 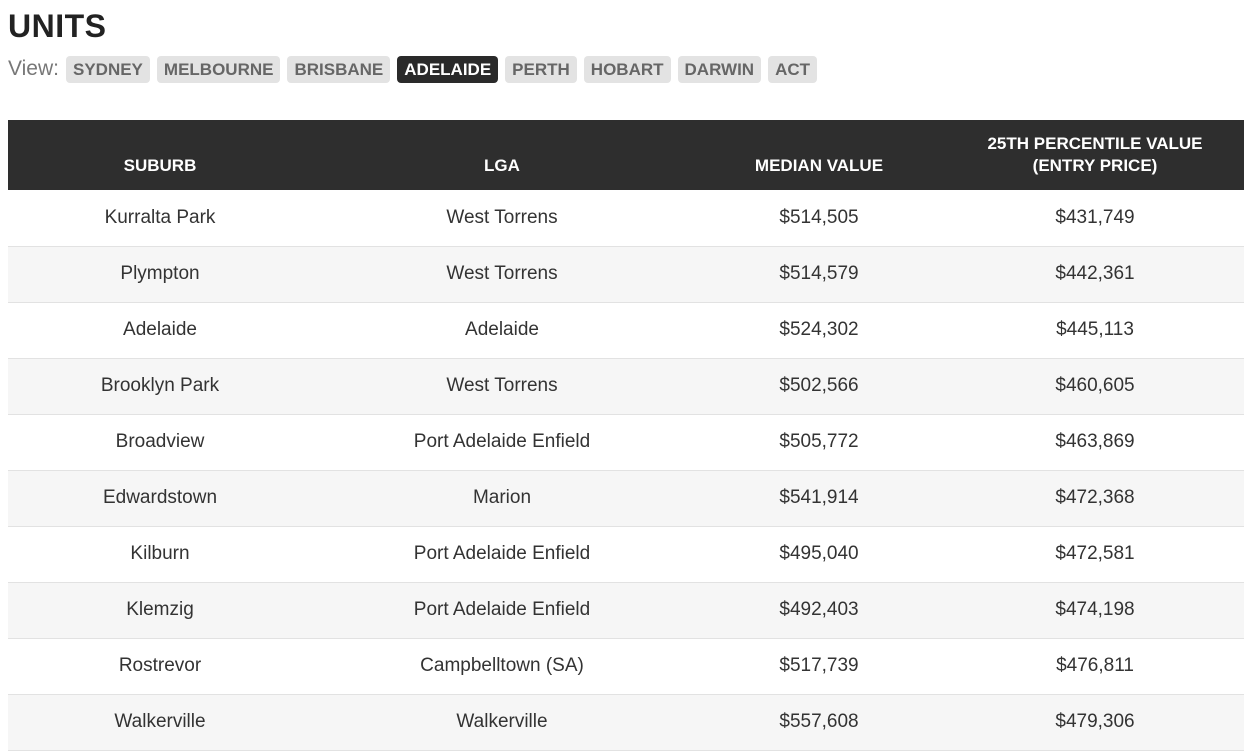 What do you see at coordinates (819, 609) in the screenshot?
I see `cell-median-value: $492,403` at bounding box center [819, 609].